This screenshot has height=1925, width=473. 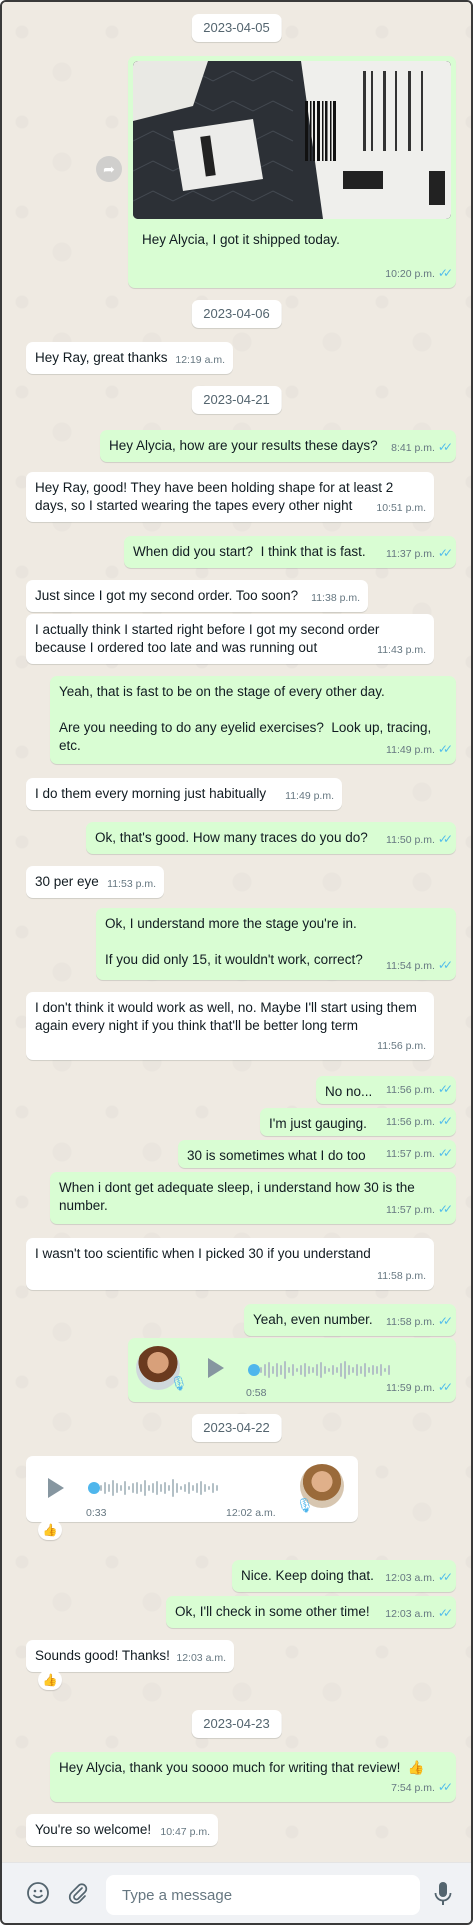 What do you see at coordinates (419, 839) in the screenshot?
I see `message-meta: 11:50 p.m. ✓✓` at bounding box center [419, 839].